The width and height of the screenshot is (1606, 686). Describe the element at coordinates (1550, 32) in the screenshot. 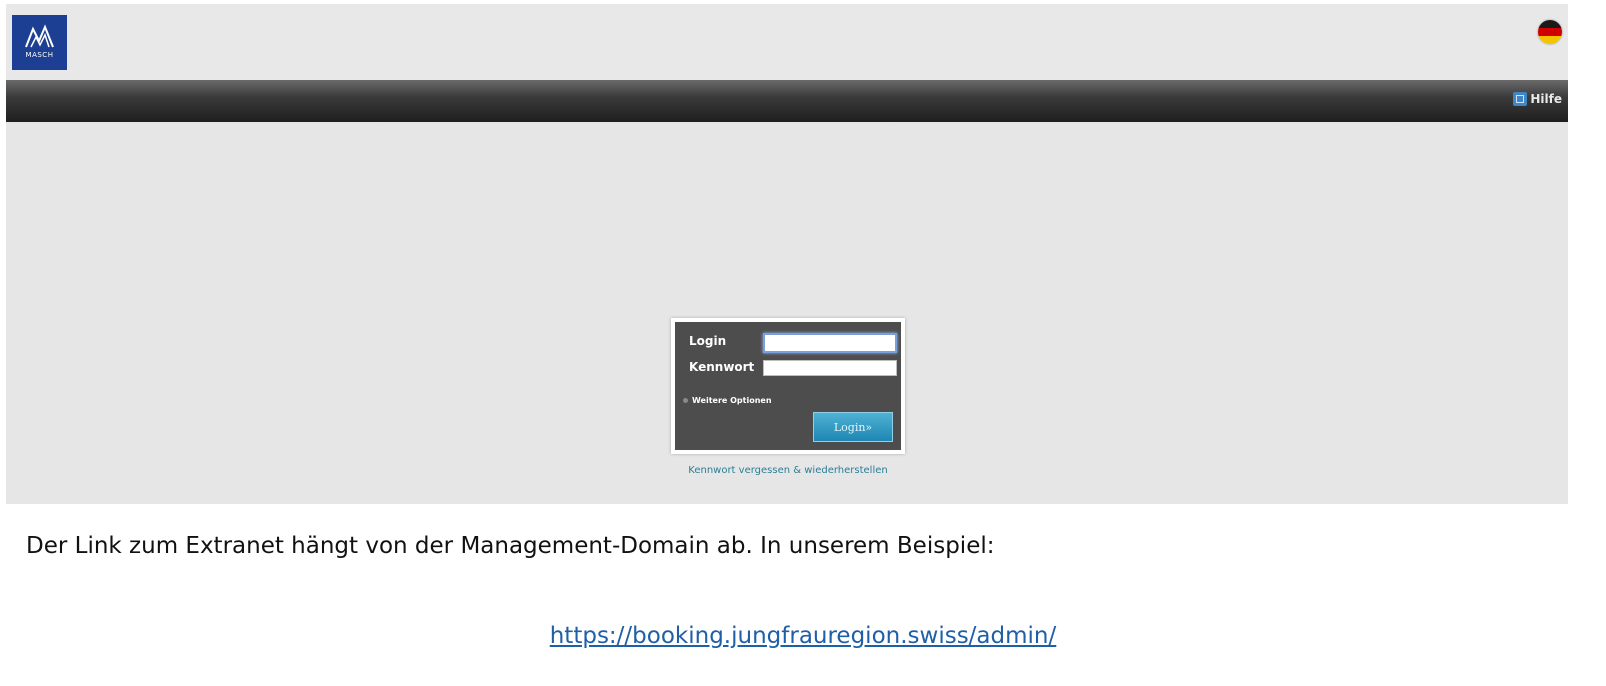

I see `de-flag-icon` at that location.